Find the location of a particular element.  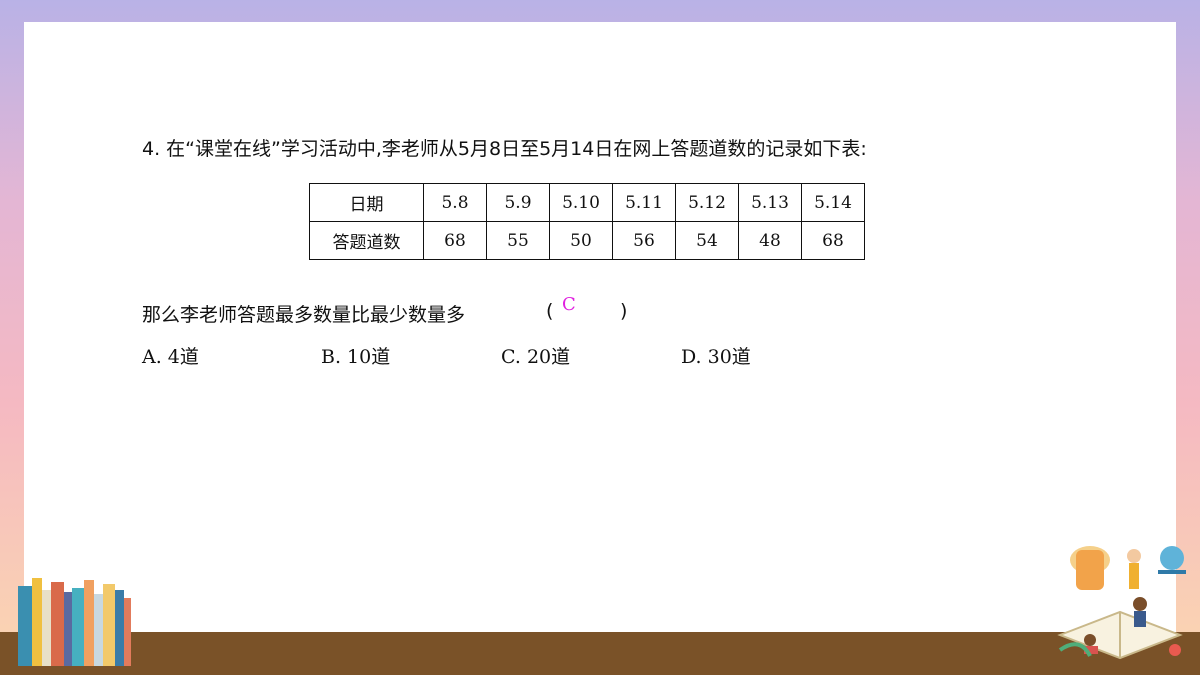

table-cell: 48 is located at coordinates (770, 240).